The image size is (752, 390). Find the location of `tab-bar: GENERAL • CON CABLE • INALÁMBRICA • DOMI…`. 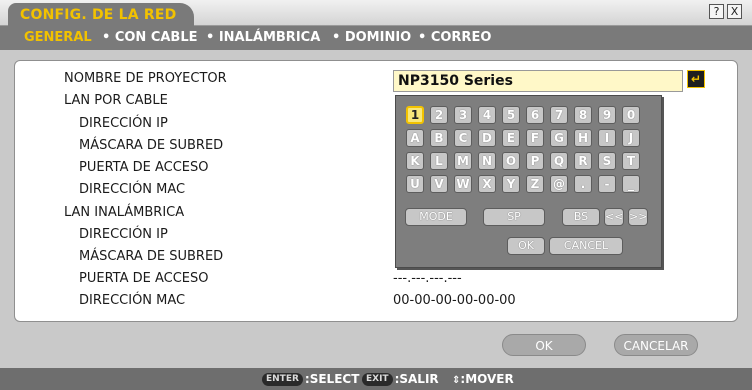

tab-bar: GENERAL • CON CABLE • INALÁMBRICA • DOMI… is located at coordinates (376, 38).